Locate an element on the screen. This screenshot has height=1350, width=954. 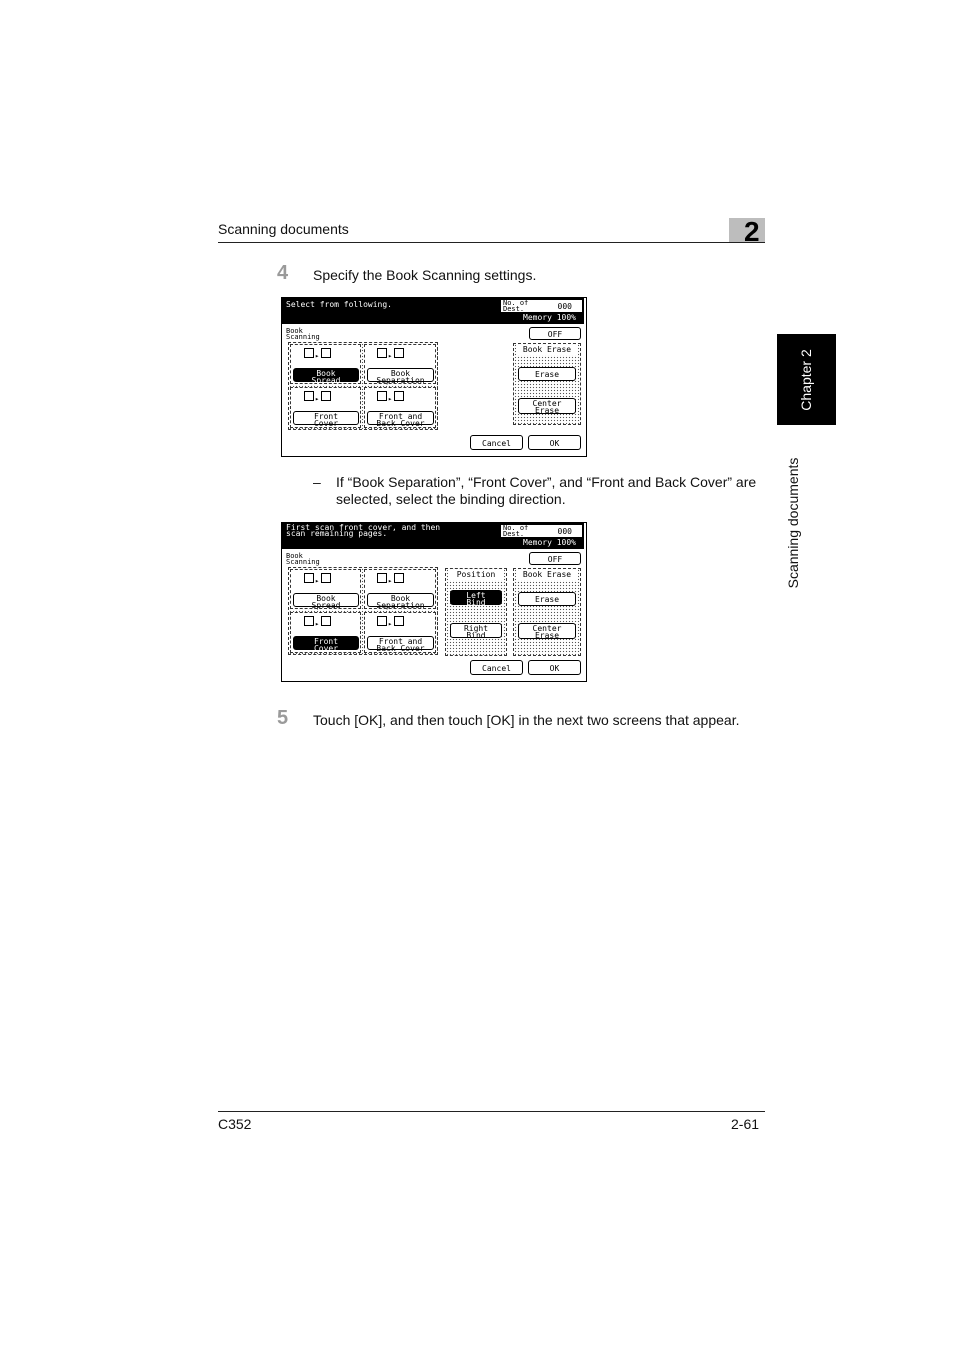
substep-dash: – is located at coordinates (317, 482).